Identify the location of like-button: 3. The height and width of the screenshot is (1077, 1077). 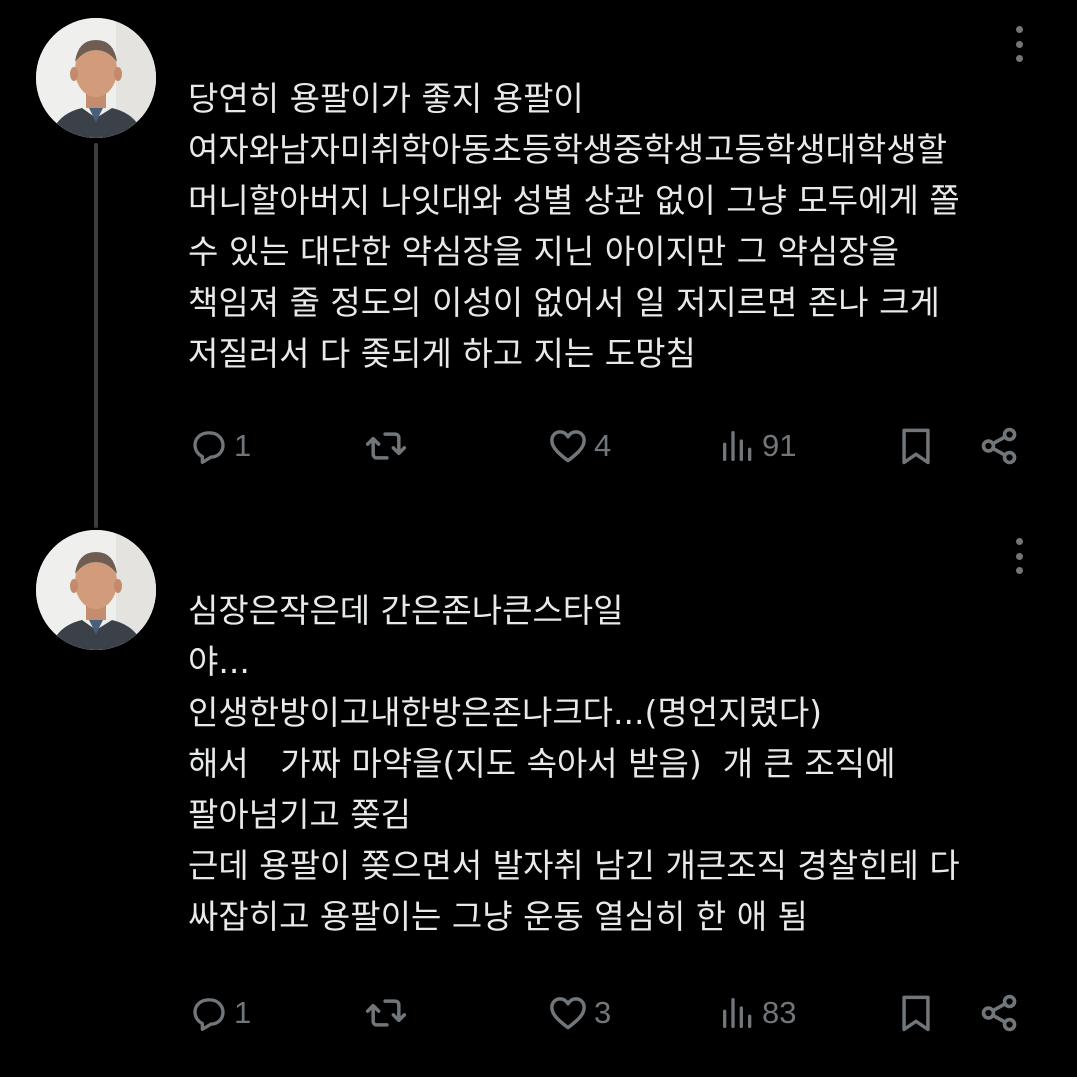
(578, 1013).